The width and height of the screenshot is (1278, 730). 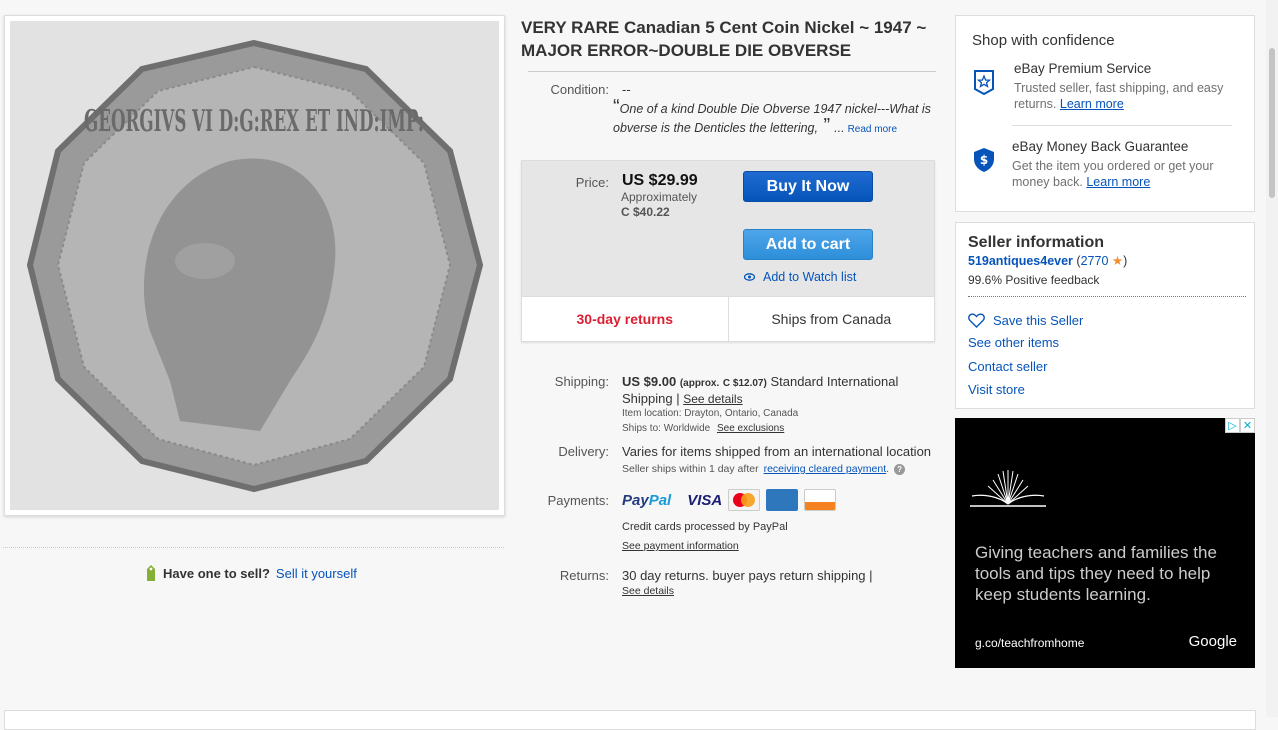 I want to click on payment-logos: PayPal VISA, so click(x=729, y=500).